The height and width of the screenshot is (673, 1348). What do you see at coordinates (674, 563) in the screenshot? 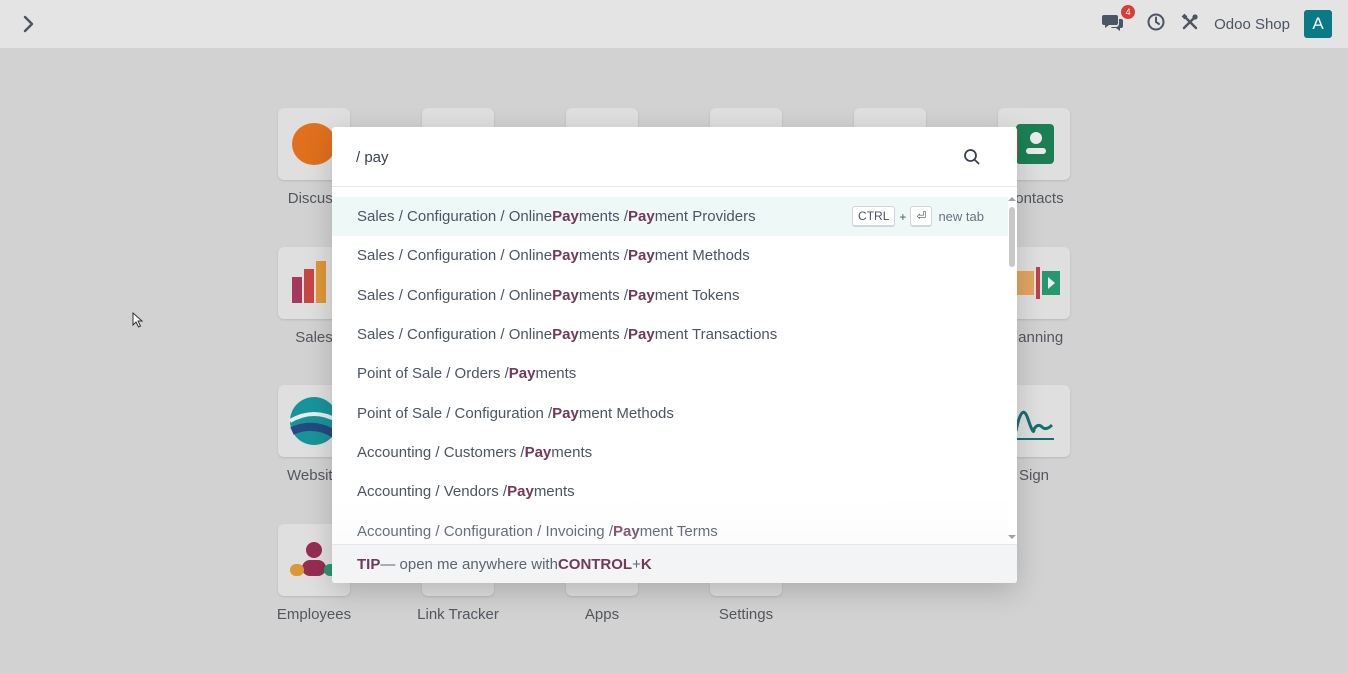
I see `tip-footer: TIP — open me anywhere with CONTROL + K` at bounding box center [674, 563].